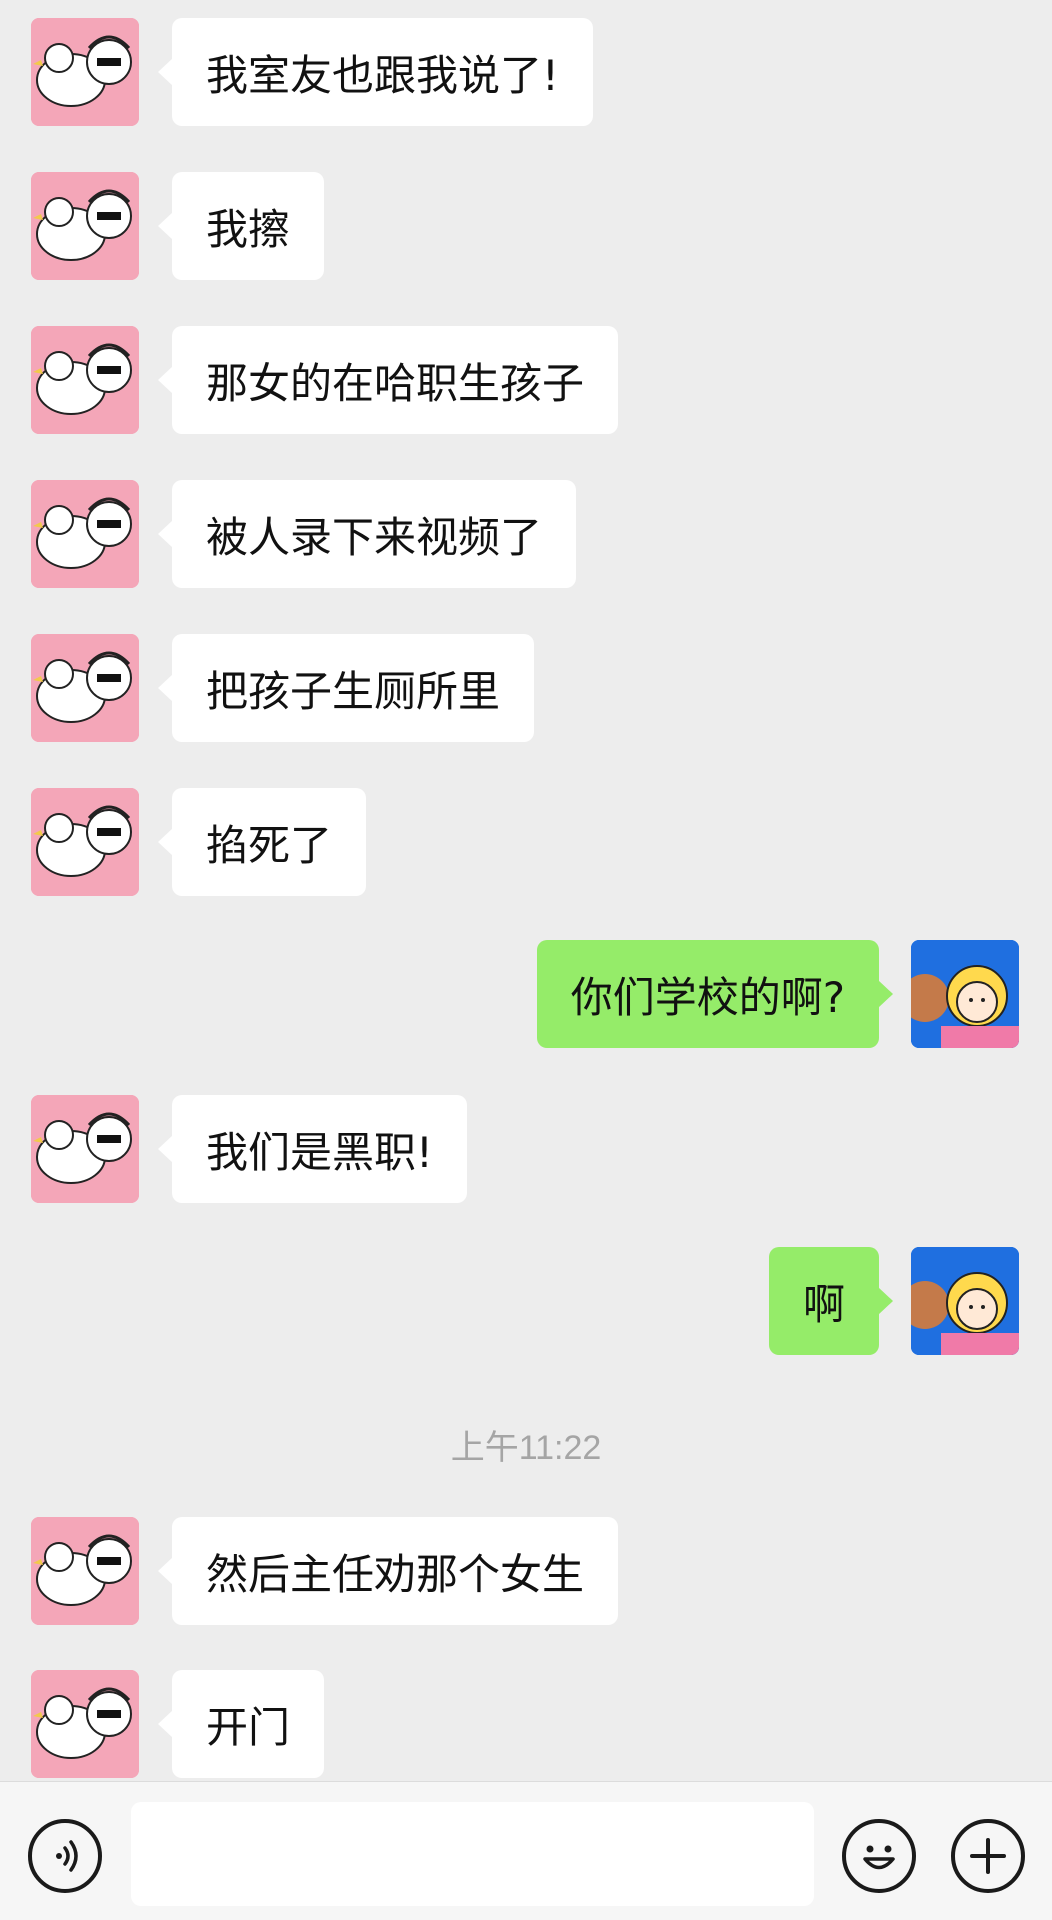  Describe the element at coordinates (346, 688) in the screenshot. I see `message-bubble: 把孩子生厕所里` at that location.